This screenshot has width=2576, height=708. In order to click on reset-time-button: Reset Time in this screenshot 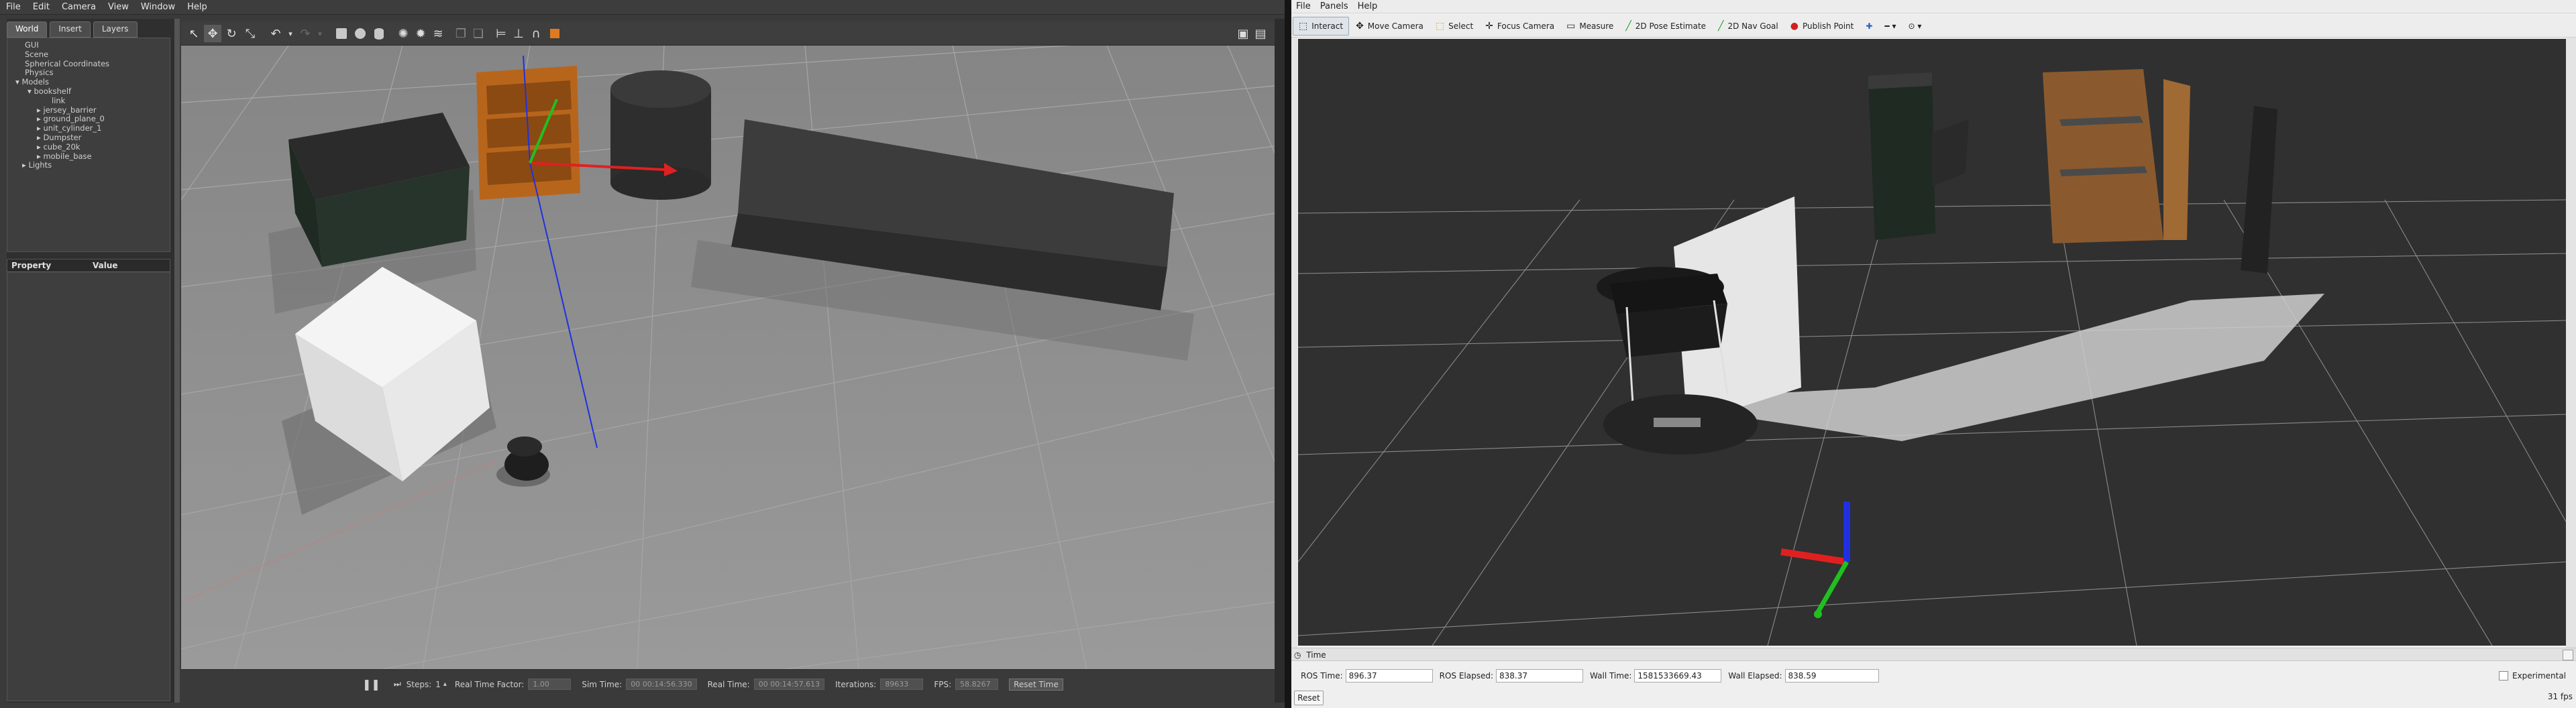, I will do `click(1036, 684)`.